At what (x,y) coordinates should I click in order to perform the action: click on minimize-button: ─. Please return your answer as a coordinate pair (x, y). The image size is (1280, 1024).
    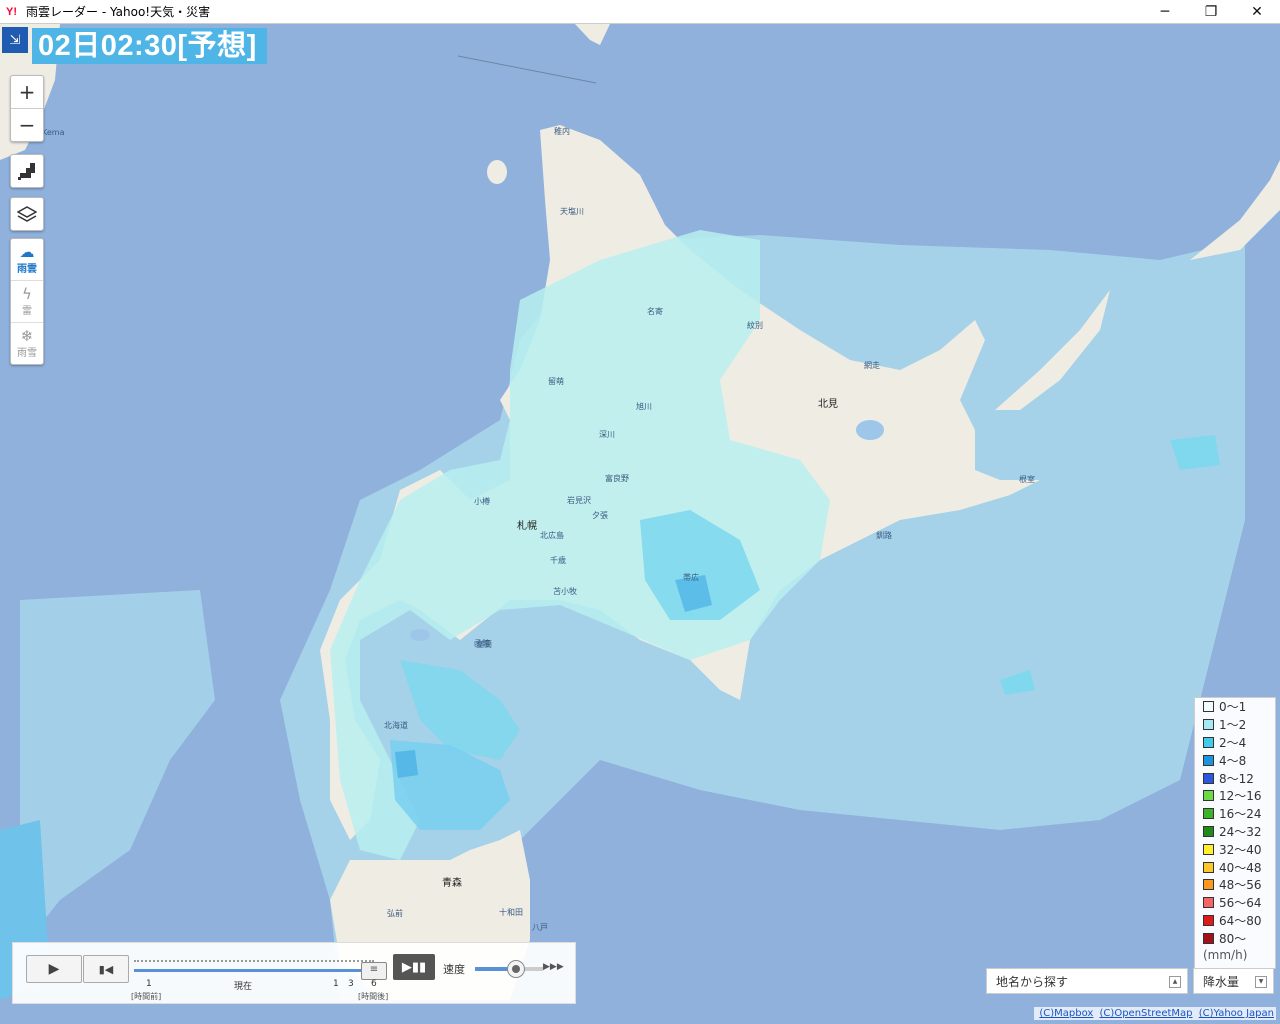
    Looking at the image, I should click on (1165, 11).